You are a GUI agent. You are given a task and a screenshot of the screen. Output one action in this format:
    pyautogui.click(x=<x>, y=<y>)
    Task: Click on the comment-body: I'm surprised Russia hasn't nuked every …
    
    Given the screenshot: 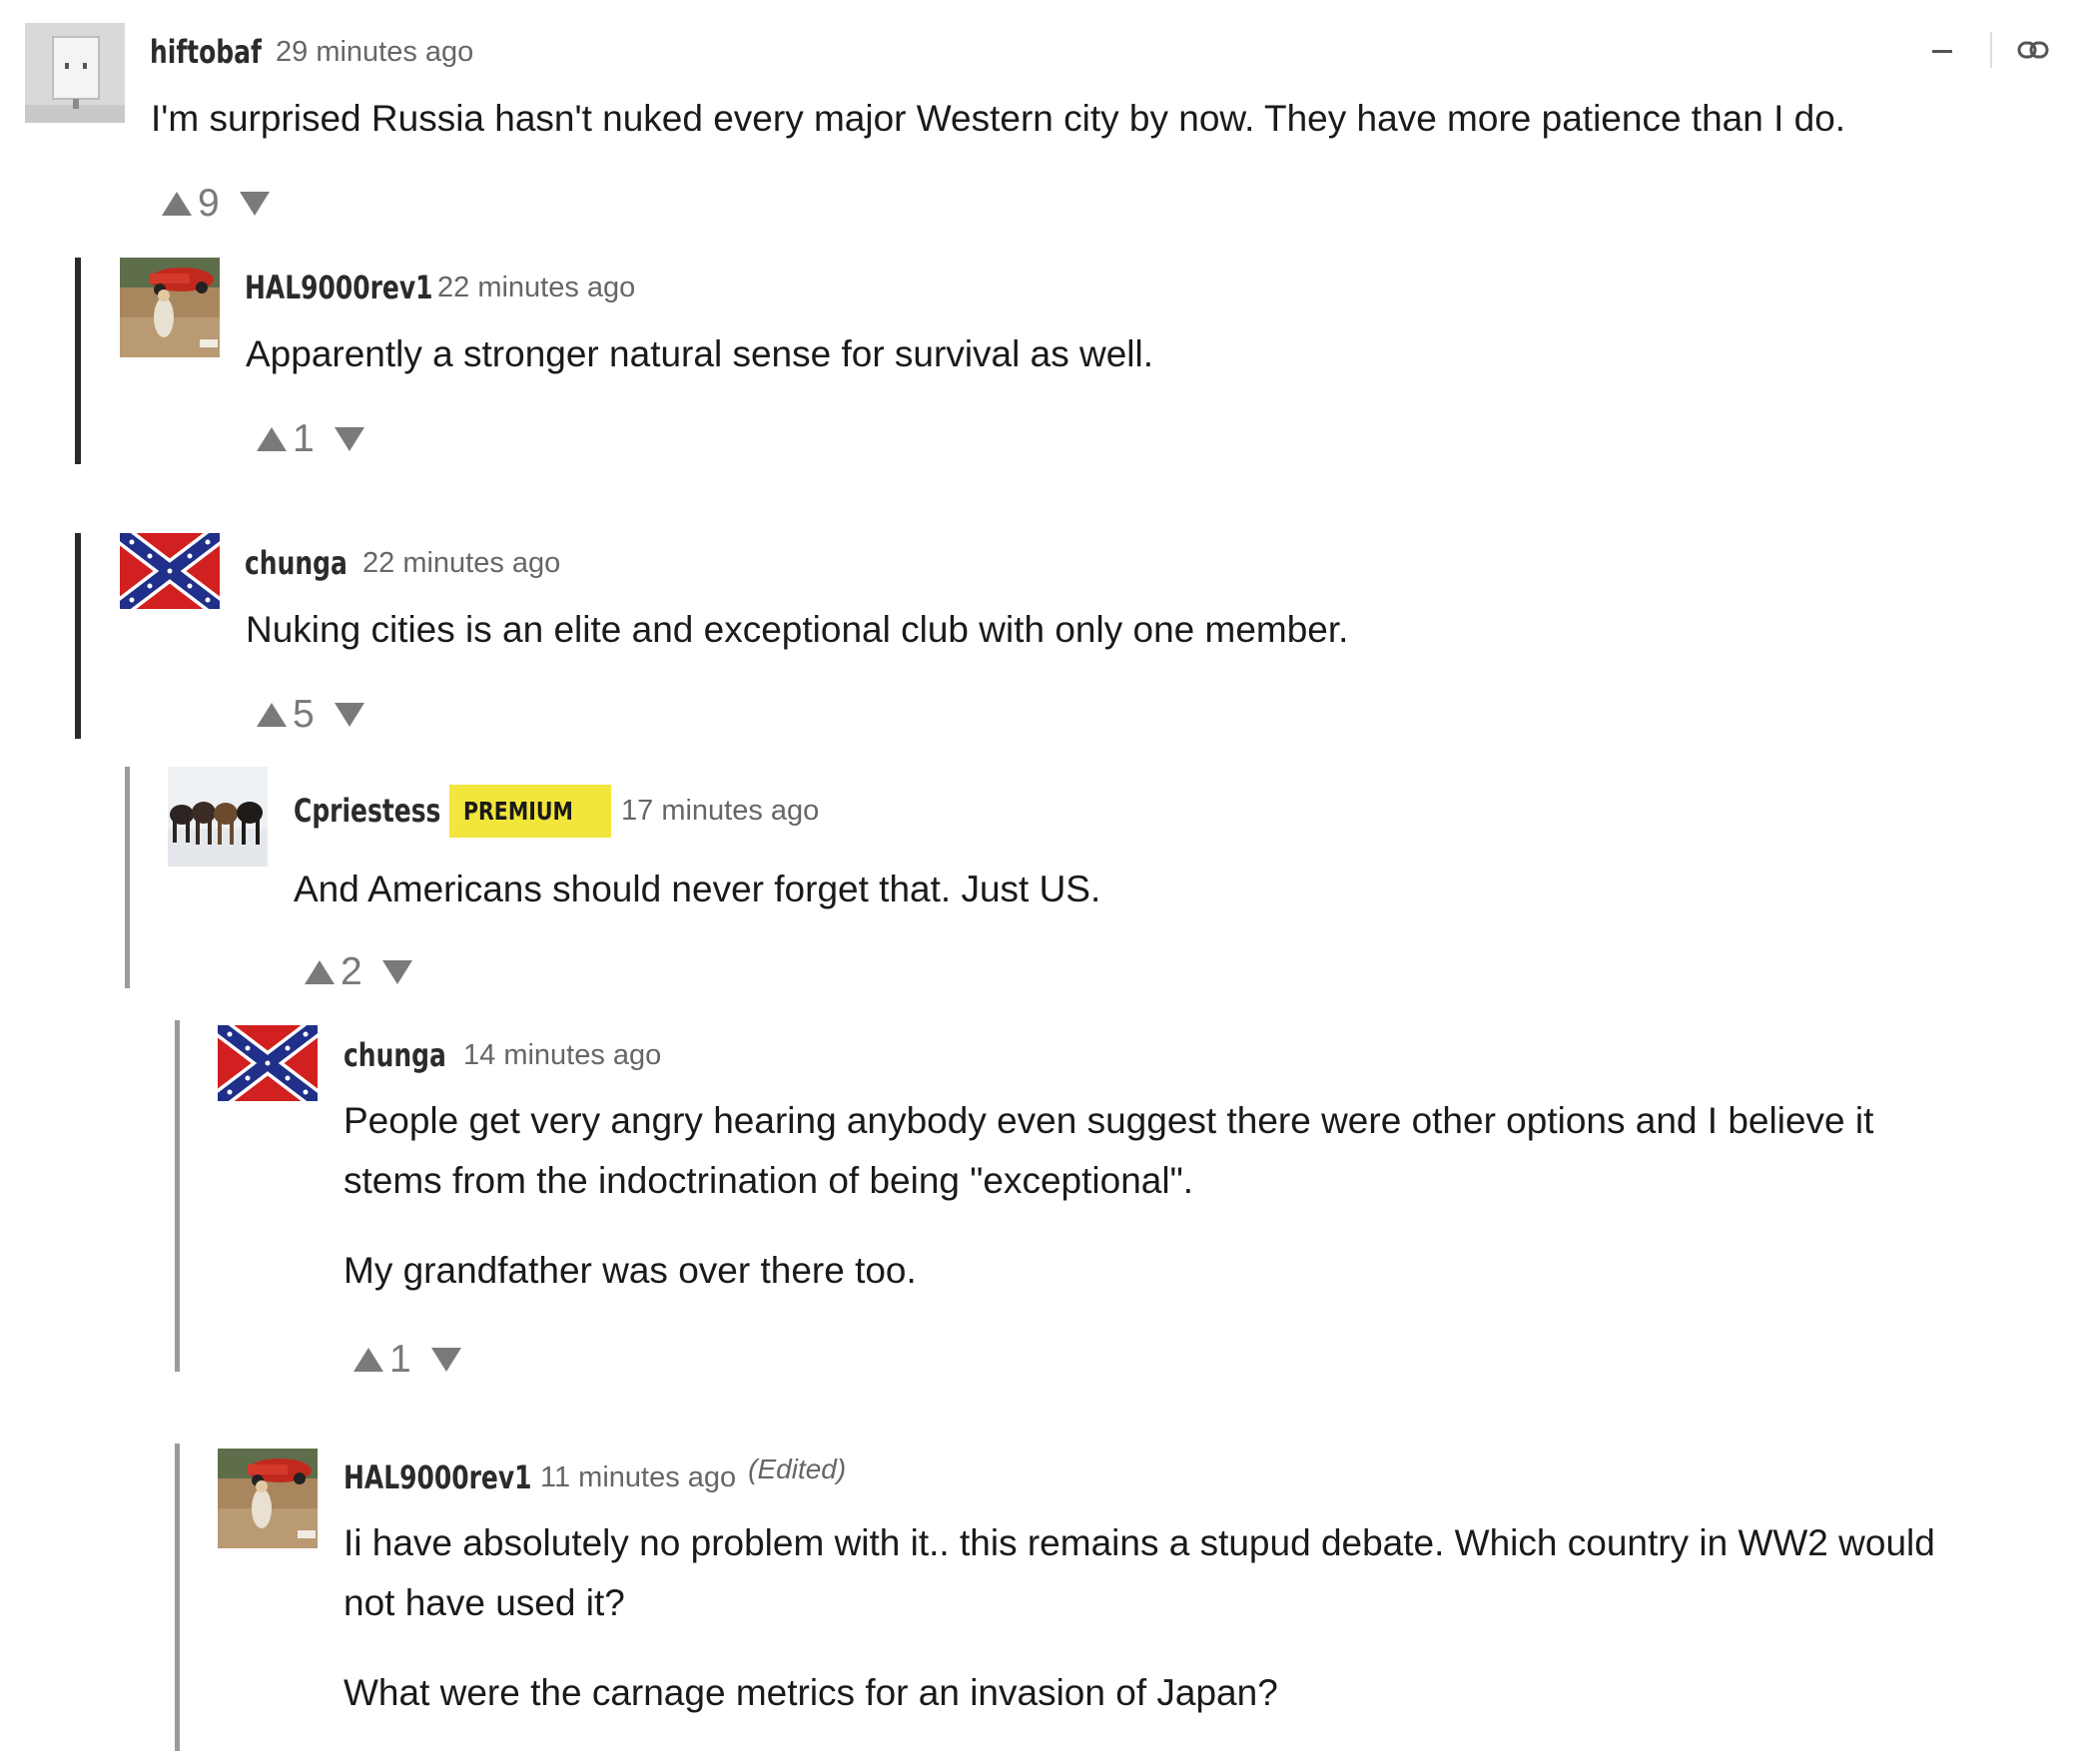 What is the action you would take?
    pyautogui.click(x=998, y=119)
    